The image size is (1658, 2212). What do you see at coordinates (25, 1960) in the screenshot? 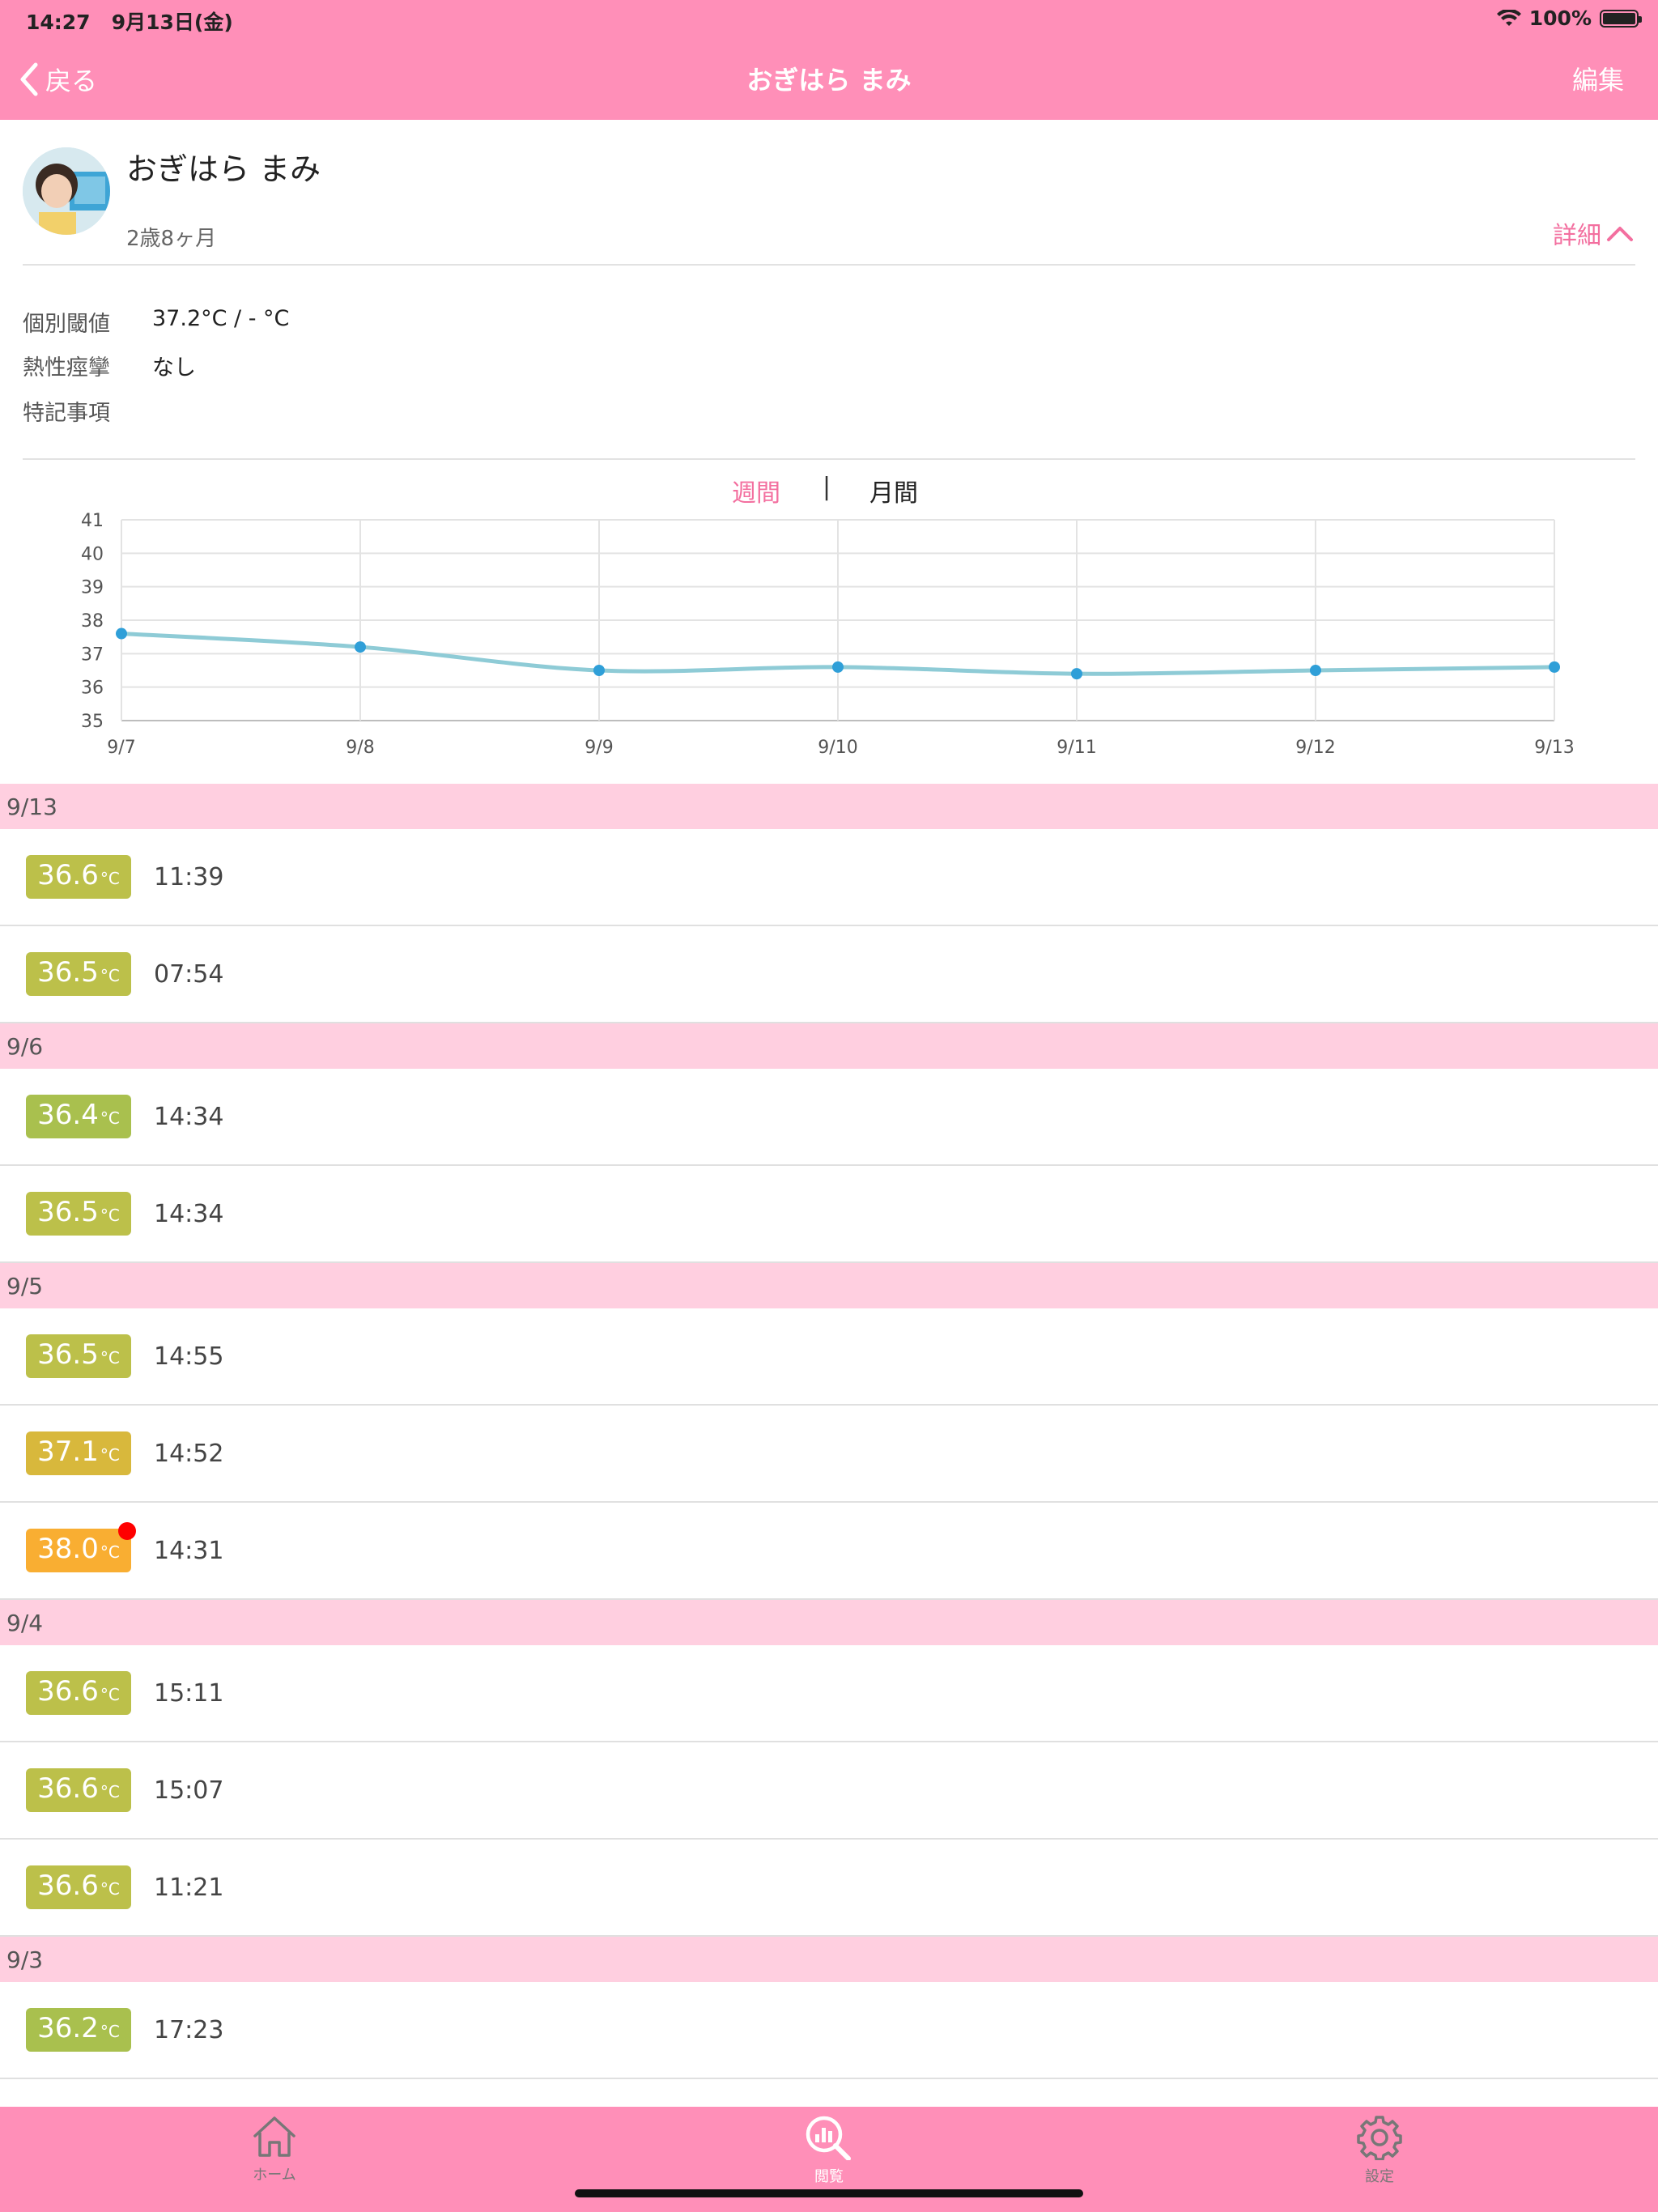
I see `section-date: 9/3` at bounding box center [25, 1960].